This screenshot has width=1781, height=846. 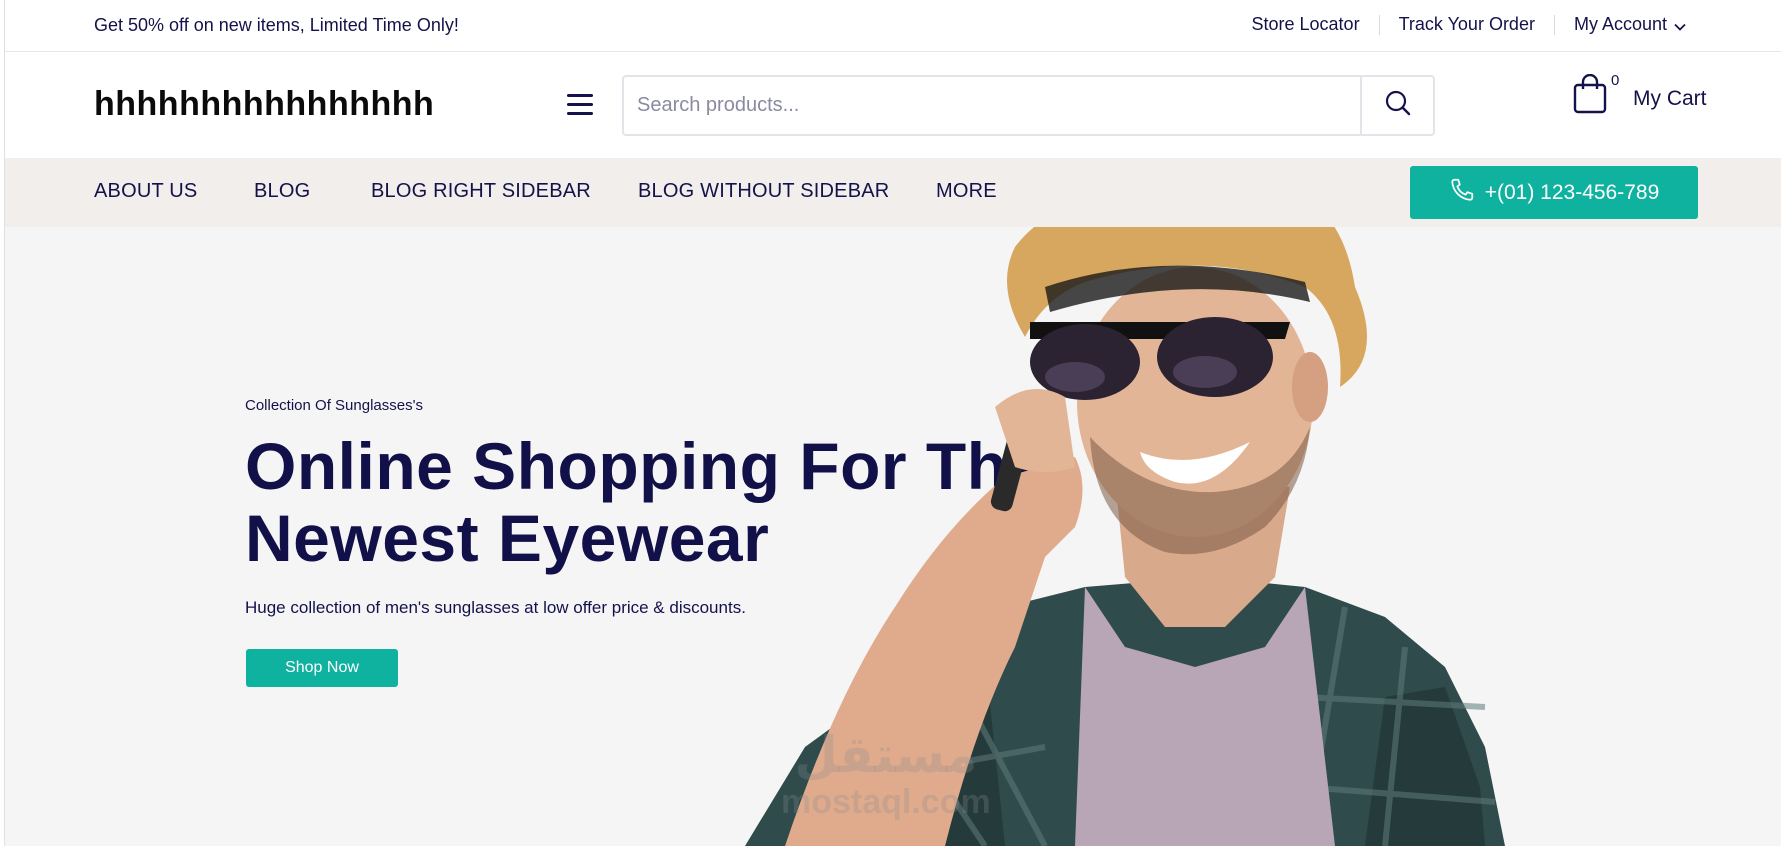 I want to click on search-icon, so click(x=1398, y=105).